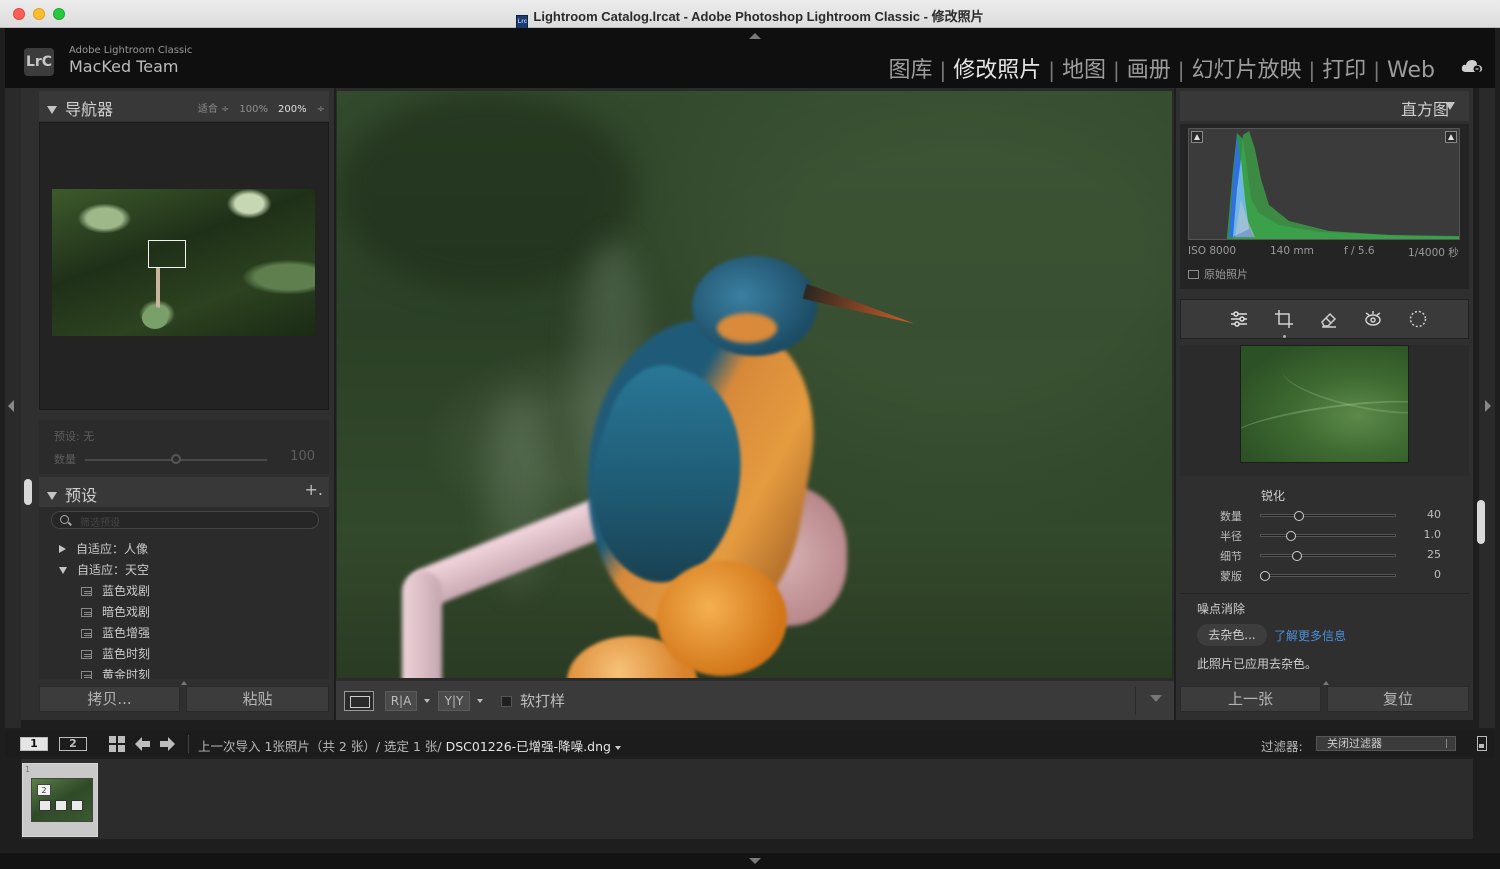  I want to click on module-print: 打印, so click(1344, 68).